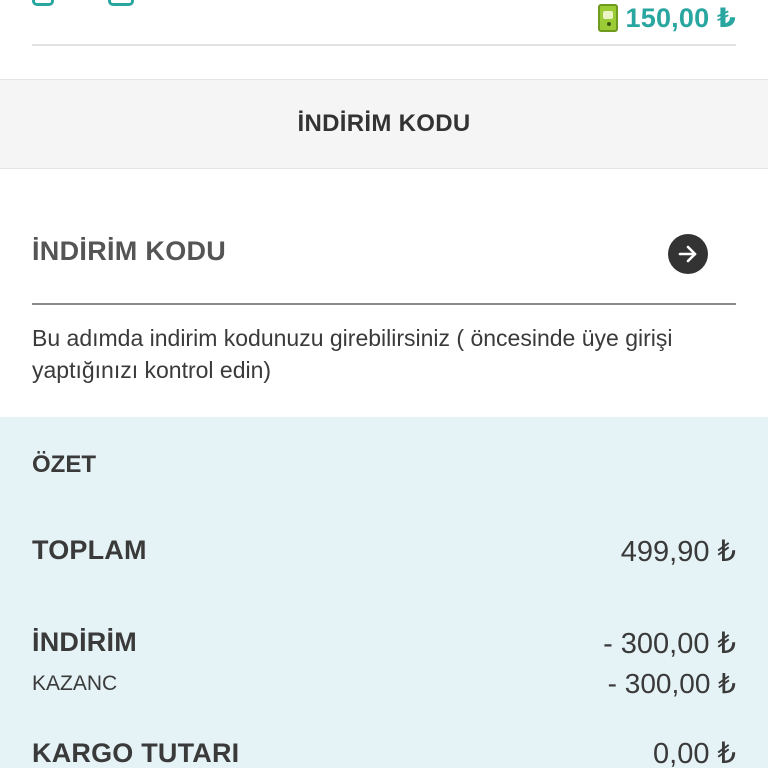 This screenshot has height=768, width=768. Describe the element at coordinates (89, 550) in the screenshot. I see `total-label: TOPLAM` at that location.